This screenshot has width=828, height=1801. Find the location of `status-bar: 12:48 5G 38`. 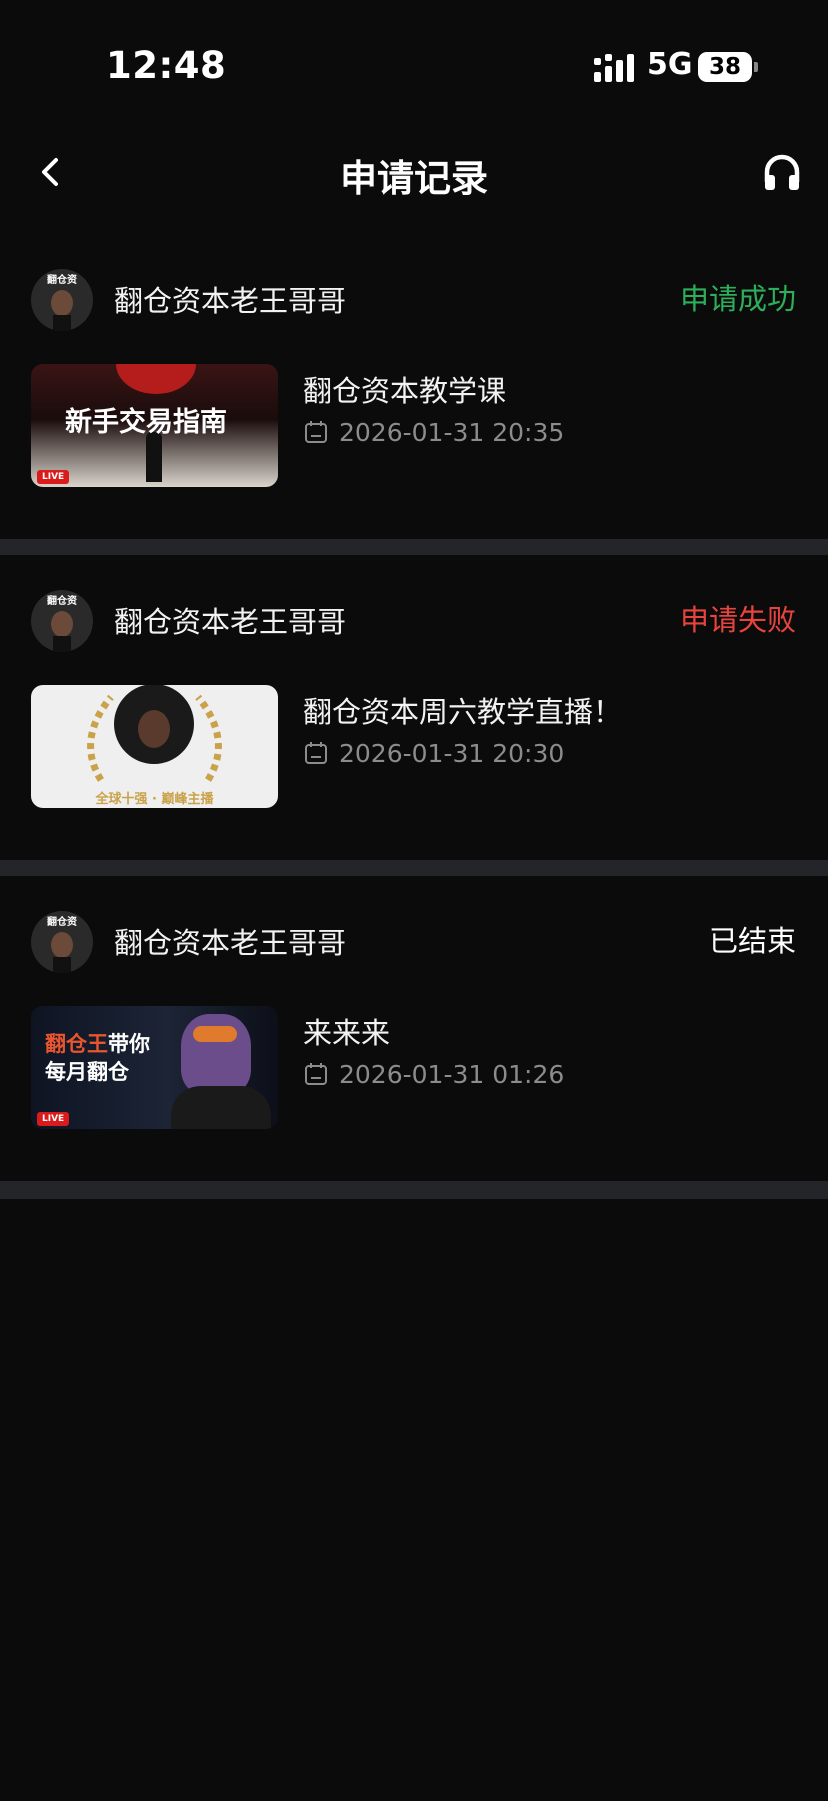

status-bar: 12:48 5G 38 is located at coordinates (414, 65).